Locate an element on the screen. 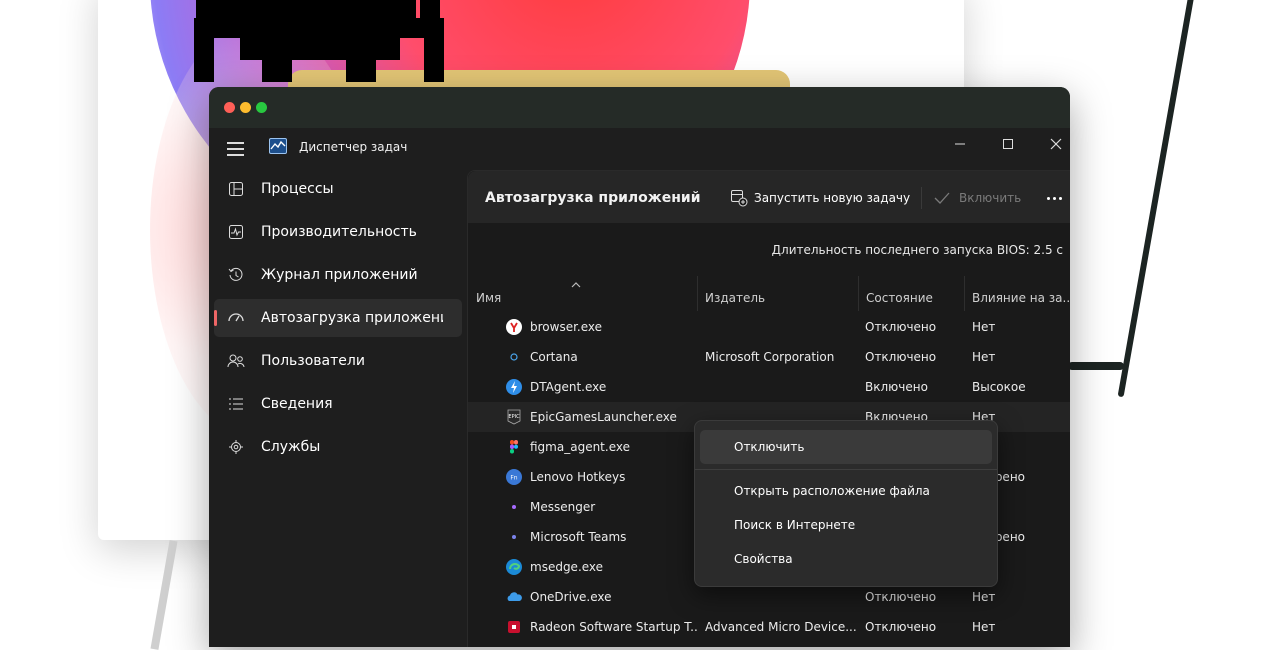 The height and width of the screenshot is (650, 1280). radeon-icon is located at coordinates (514, 627).